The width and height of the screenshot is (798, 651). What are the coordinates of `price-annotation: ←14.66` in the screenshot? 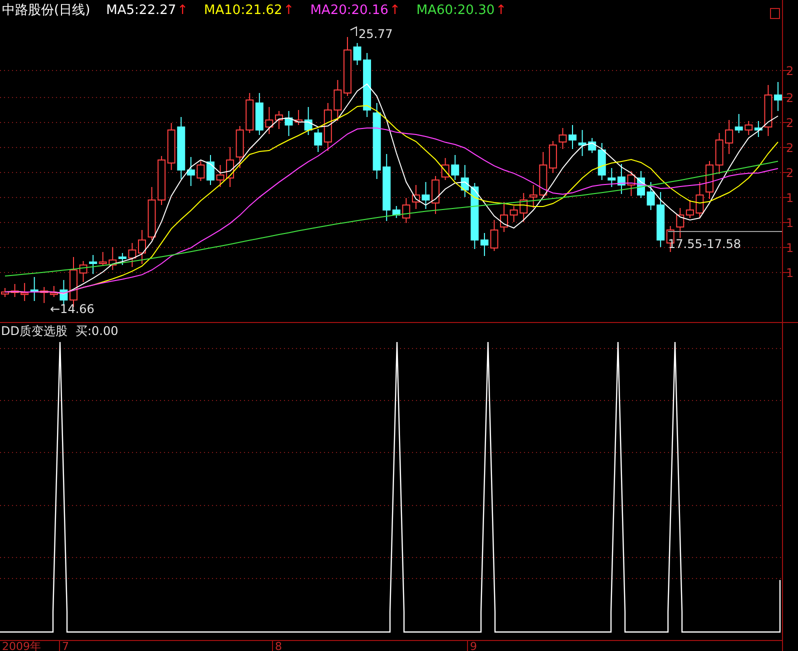 It's located at (72, 309).